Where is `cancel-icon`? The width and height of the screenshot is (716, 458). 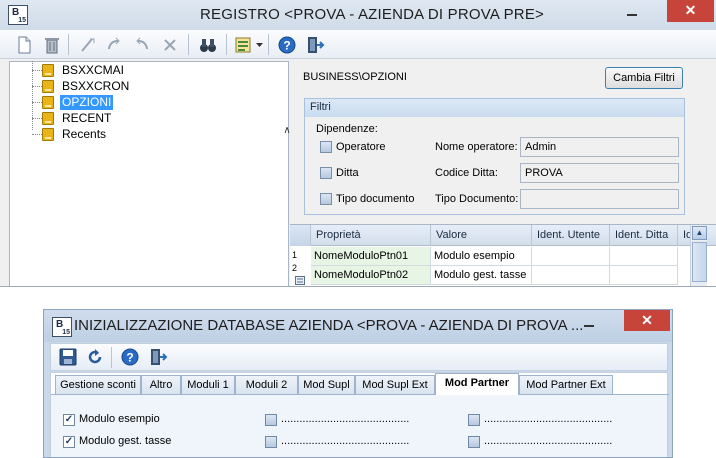
cancel-icon is located at coordinates (170, 45).